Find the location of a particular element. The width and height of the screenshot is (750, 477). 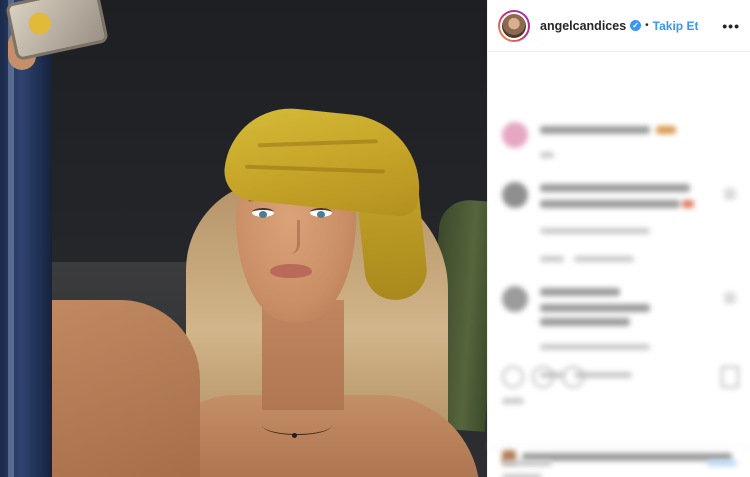

add-comment-bar is located at coordinates (619, 461).